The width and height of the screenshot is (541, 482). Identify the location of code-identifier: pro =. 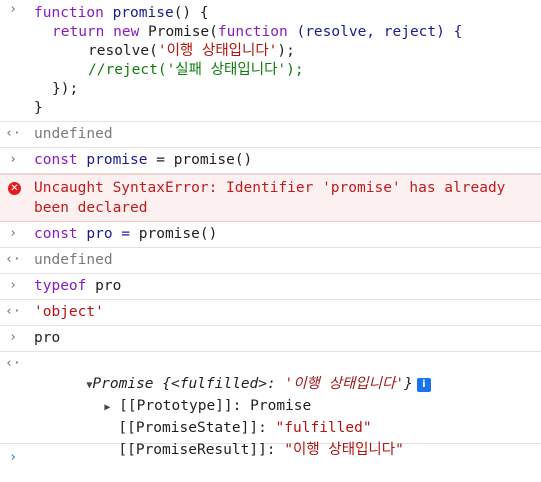
(108, 234).